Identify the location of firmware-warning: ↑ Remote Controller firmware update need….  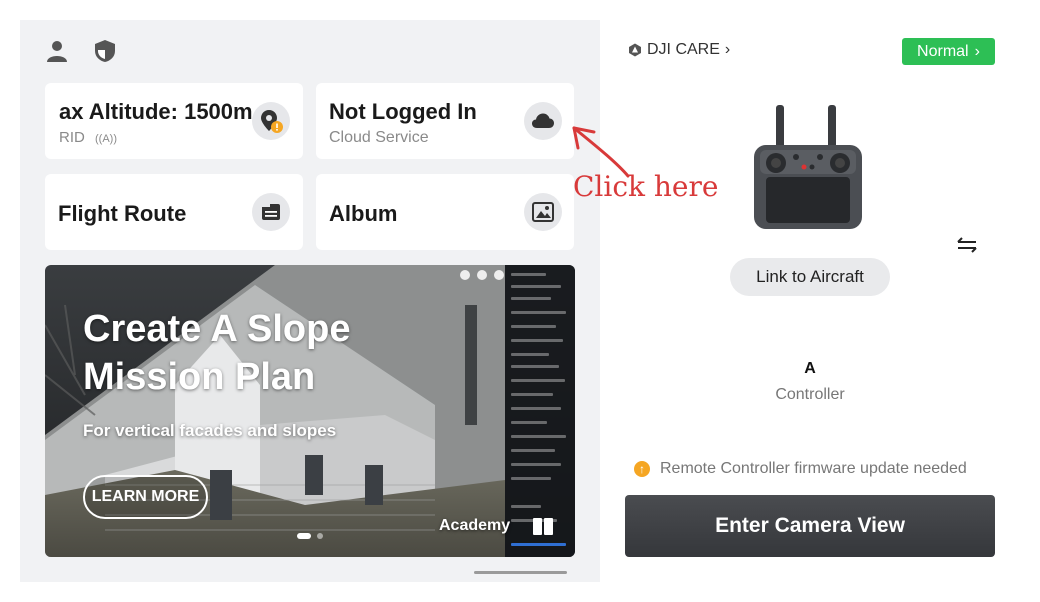
(800, 469).